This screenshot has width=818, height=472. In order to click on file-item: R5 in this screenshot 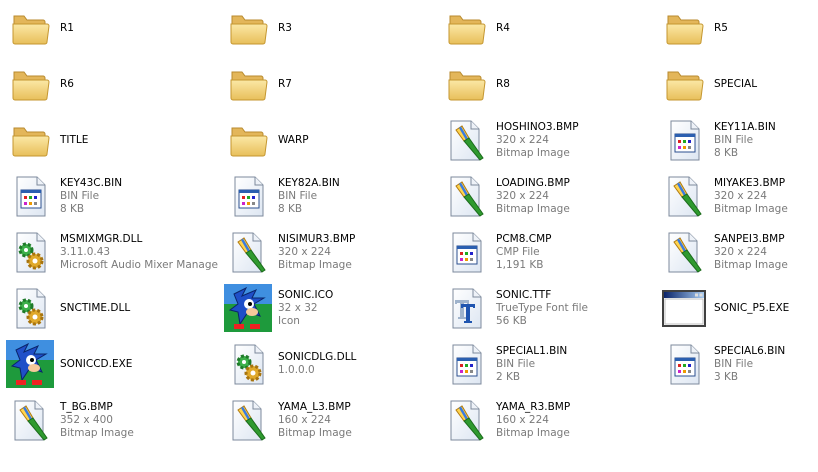, I will do `click(736, 28)`.